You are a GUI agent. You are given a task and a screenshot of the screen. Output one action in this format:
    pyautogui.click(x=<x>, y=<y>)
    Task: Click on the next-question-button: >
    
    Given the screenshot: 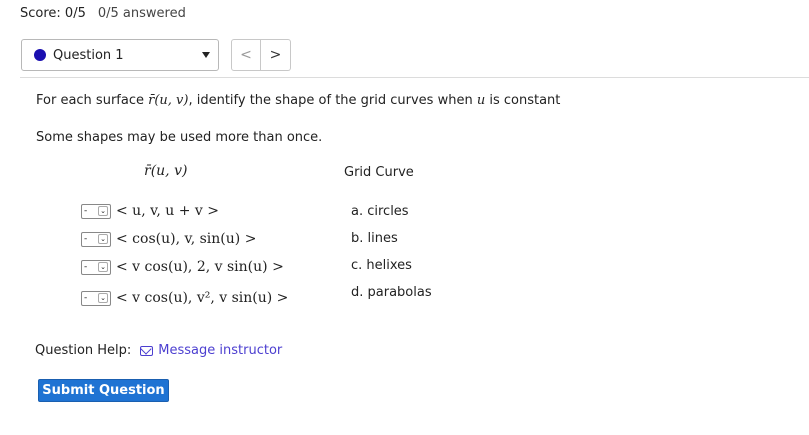 What is the action you would take?
    pyautogui.click(x=276, y=55)
    